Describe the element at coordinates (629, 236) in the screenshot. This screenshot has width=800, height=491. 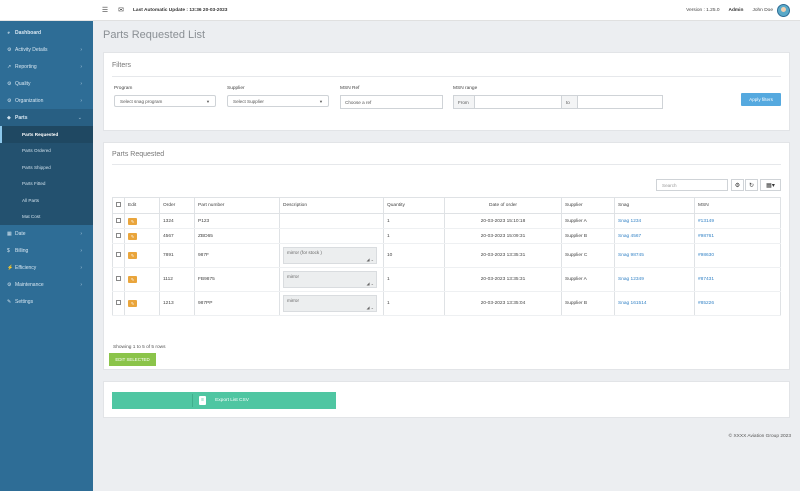
I see `snag-link: Snag 4567` at that location.